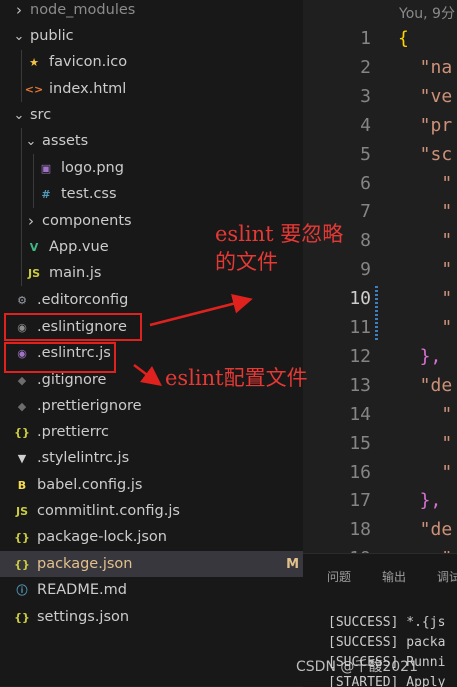 The height and width of the screenshot is (687, 457). What do you see at coordinates (83, 10) in the screenshot?
I see `tree-item-label: node_modules` at bounding box center [83, 10].